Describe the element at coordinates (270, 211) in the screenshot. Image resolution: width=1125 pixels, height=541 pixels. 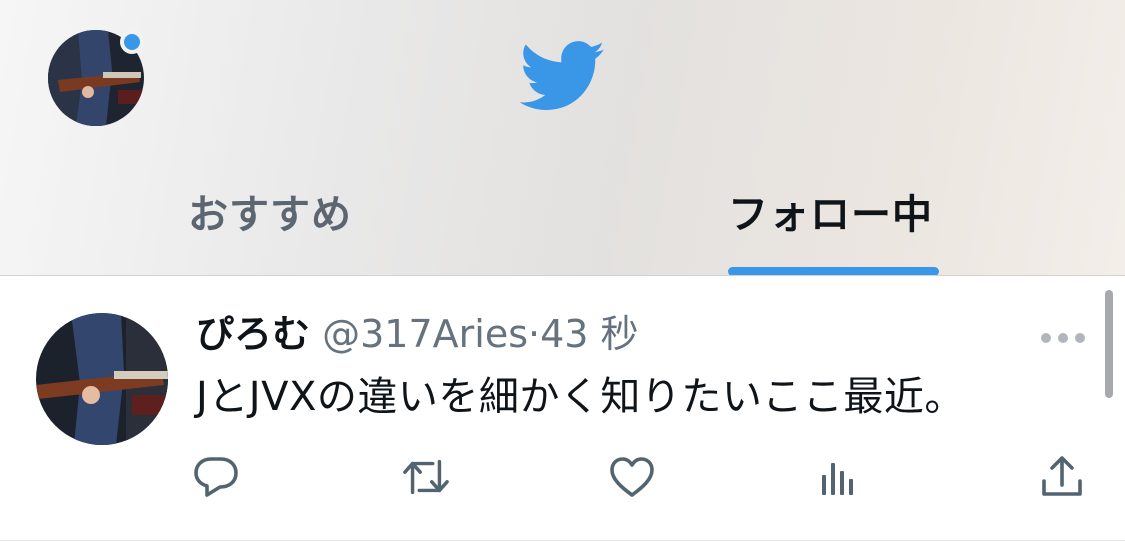
I see `tab-for-you: おすすめ` at that location.